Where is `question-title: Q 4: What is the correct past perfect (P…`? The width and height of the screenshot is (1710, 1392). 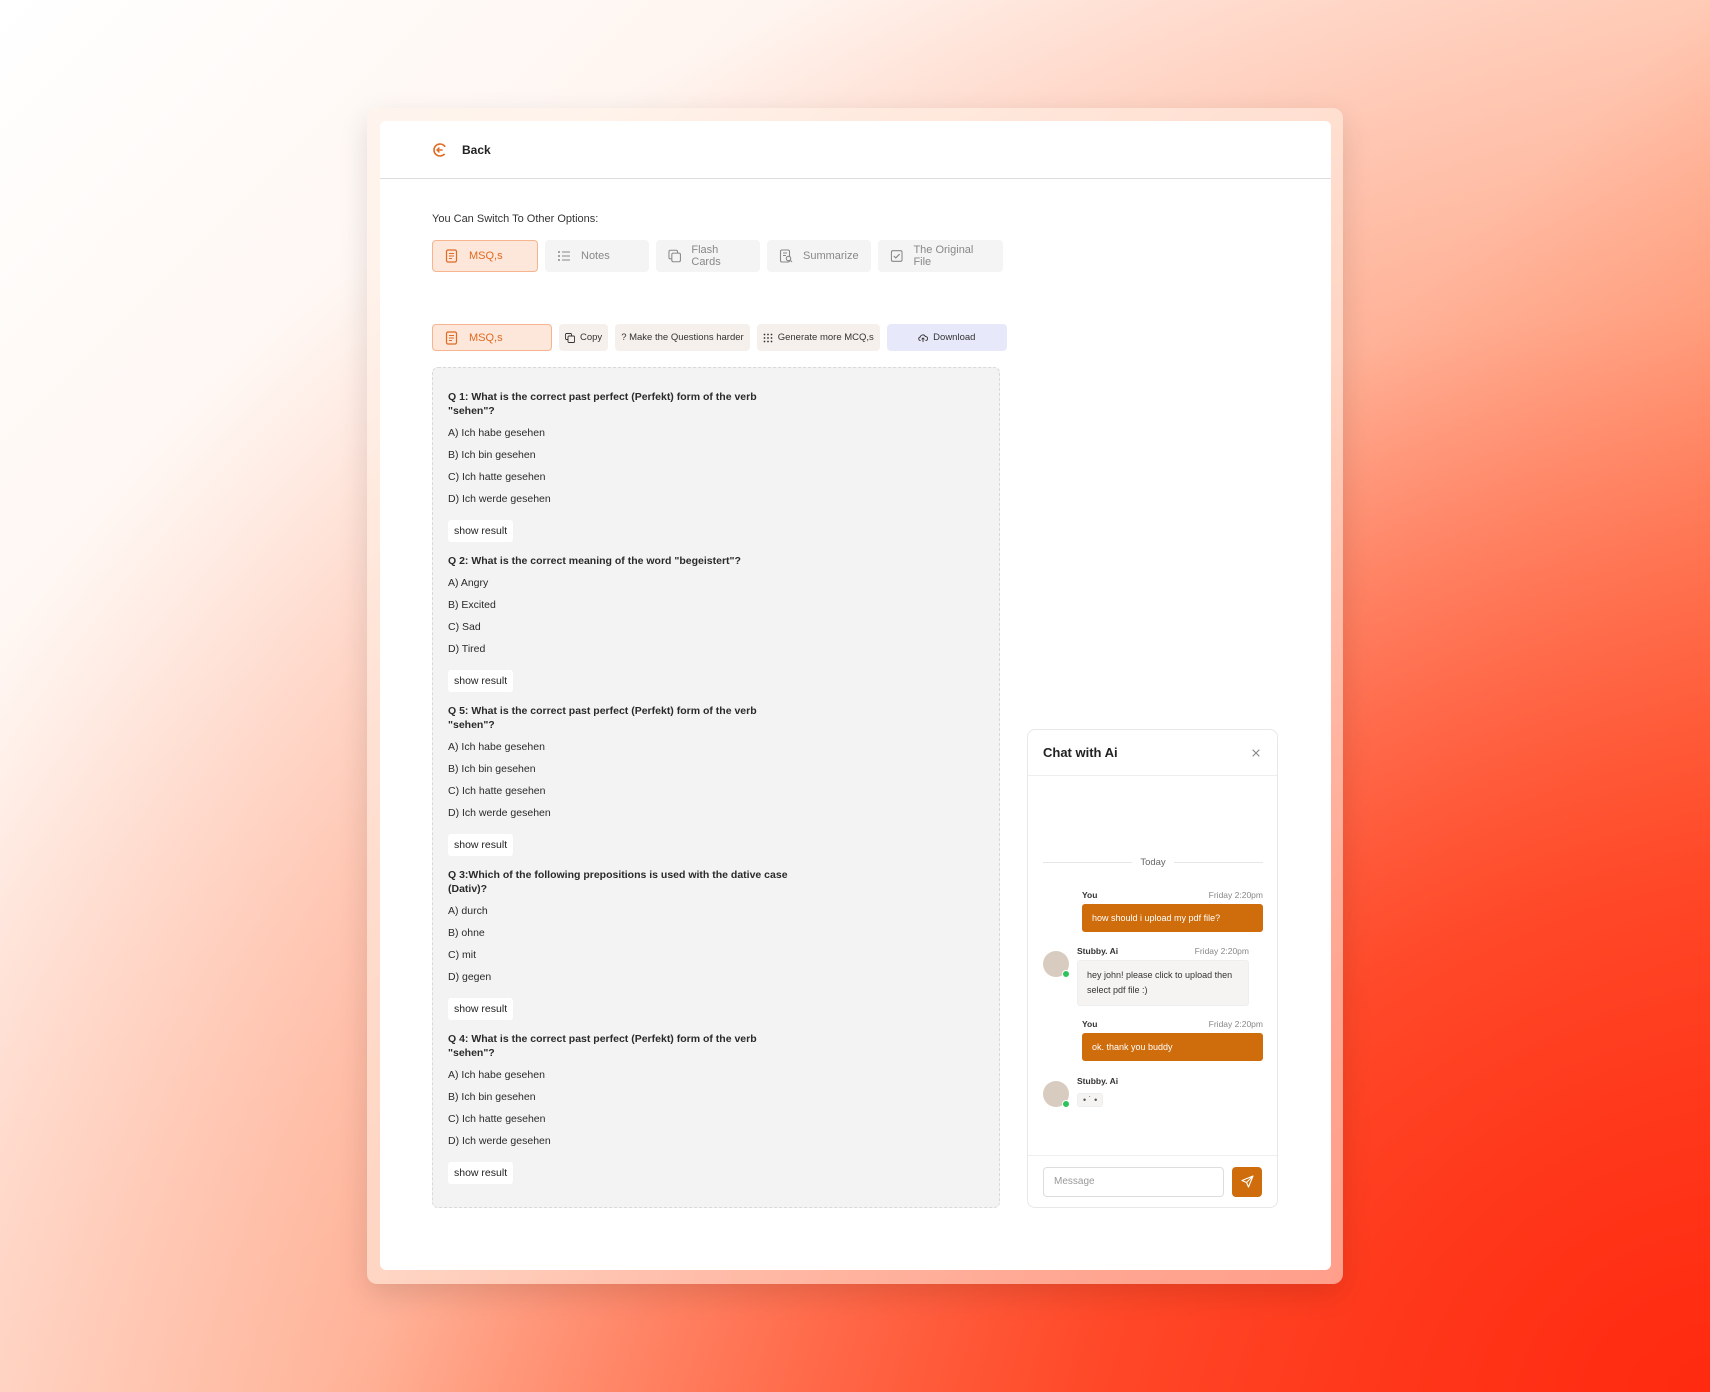
question-title: Q 4: What is the correct past perfect (P… is located at coordinates (602, 1046).